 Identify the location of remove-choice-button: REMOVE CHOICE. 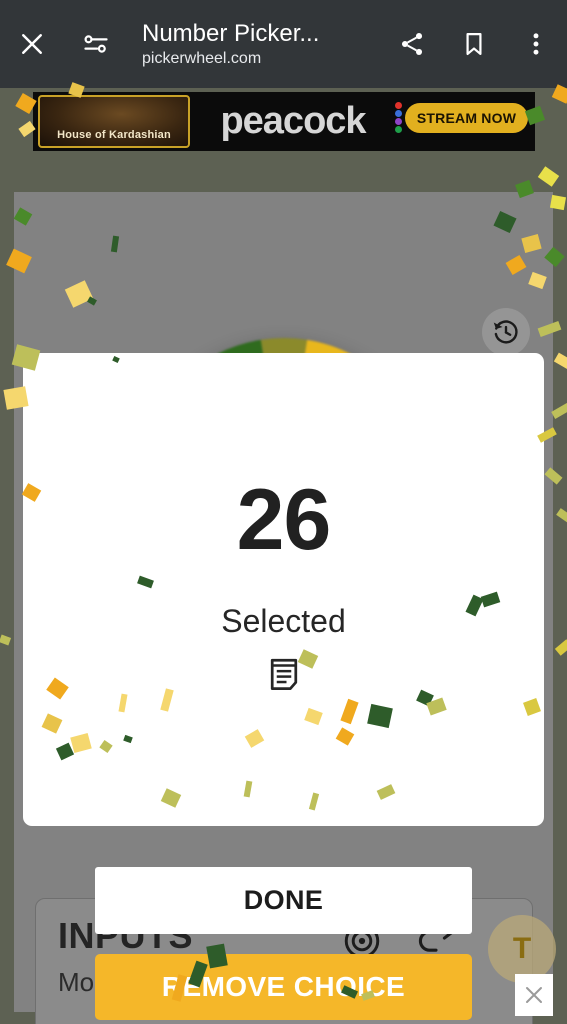
(283, 987).